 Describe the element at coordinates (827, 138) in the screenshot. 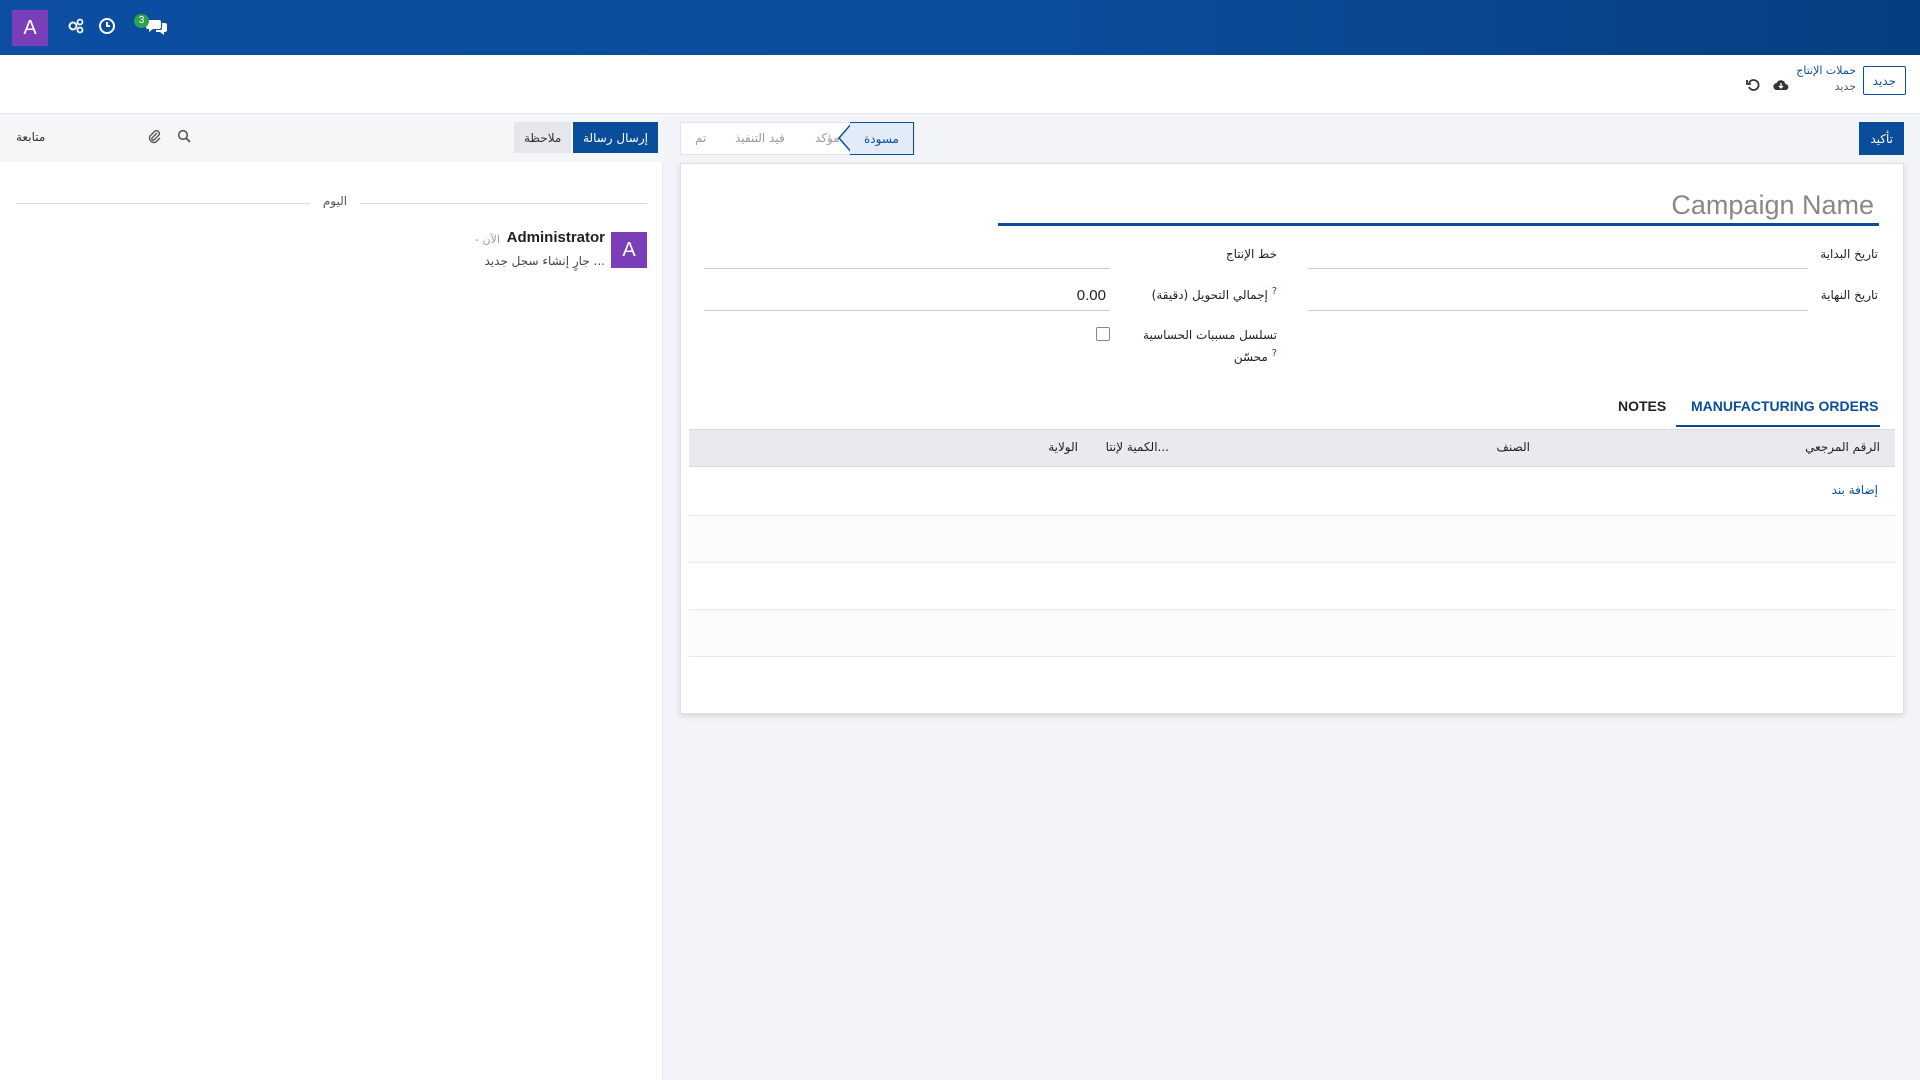

I see `status-confirmed: مؤكد` at that location.